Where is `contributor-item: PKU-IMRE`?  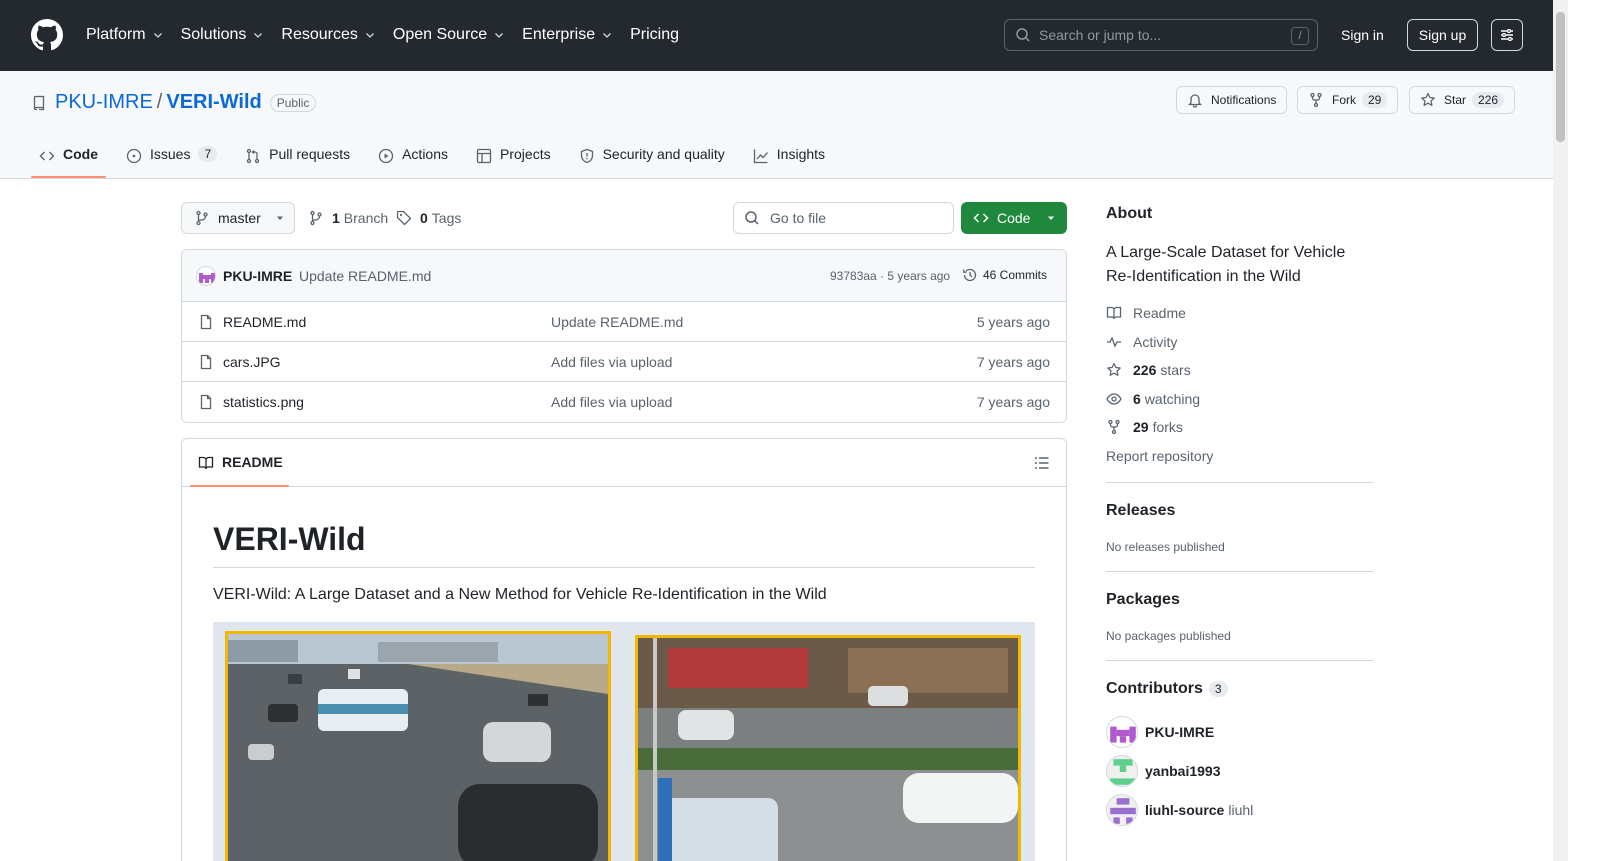
contributor-item: PKU-IMRE is located at coordinates (1160, 732).